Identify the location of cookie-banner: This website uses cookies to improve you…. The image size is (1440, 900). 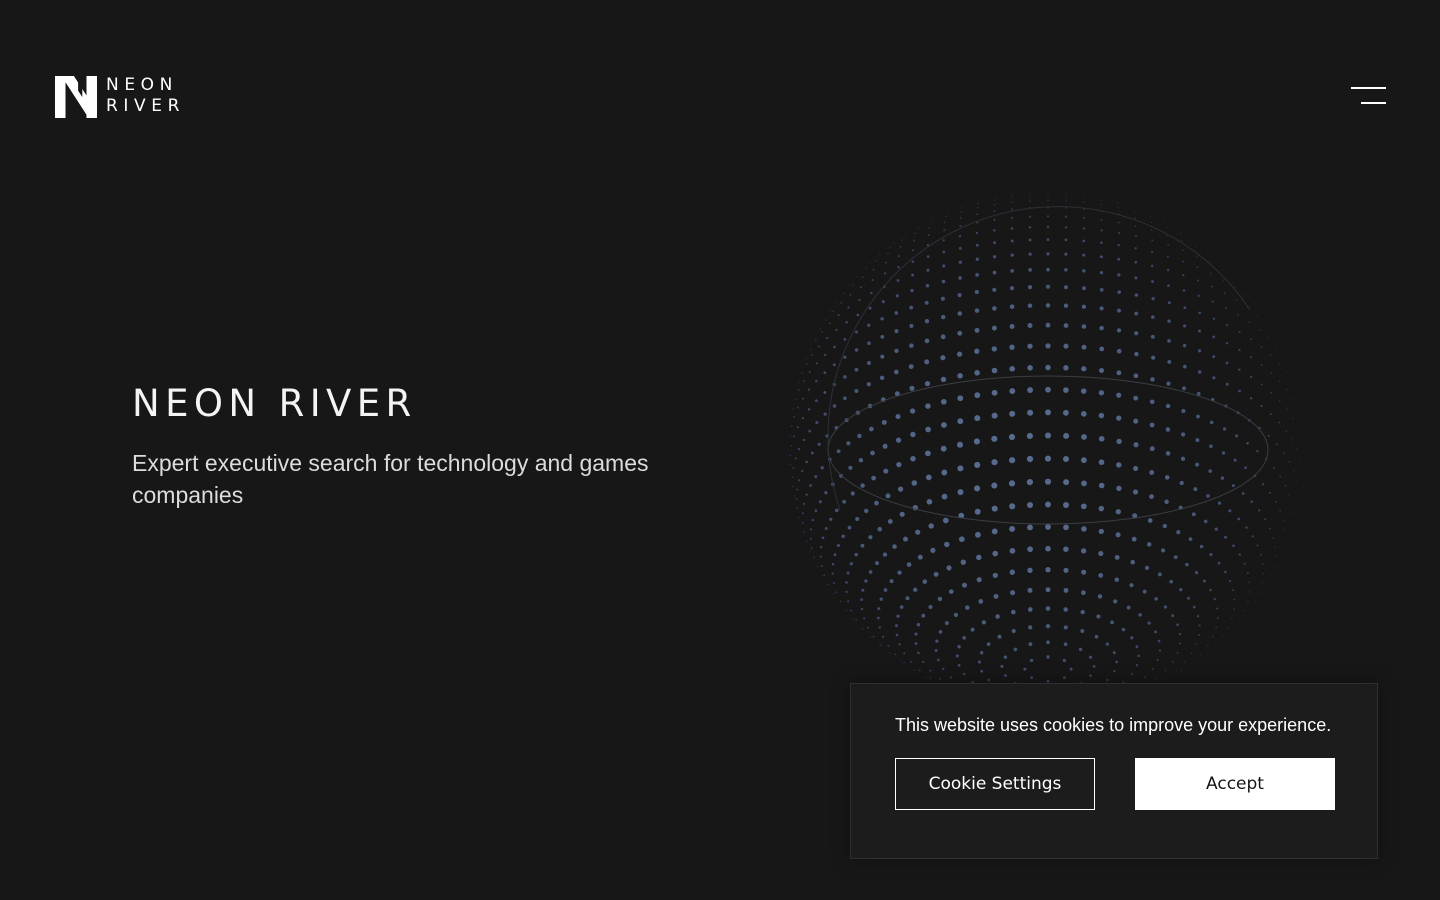
(1114, 771).